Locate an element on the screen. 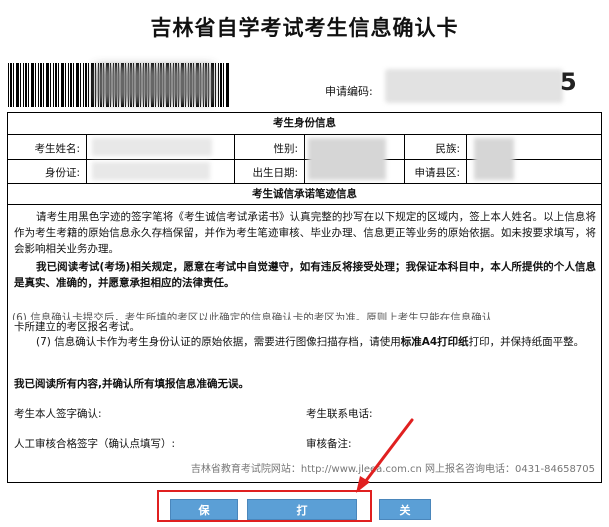 The image size is (609, 527). application-number-label: 申请编码: is located at coordinates (349, 91).